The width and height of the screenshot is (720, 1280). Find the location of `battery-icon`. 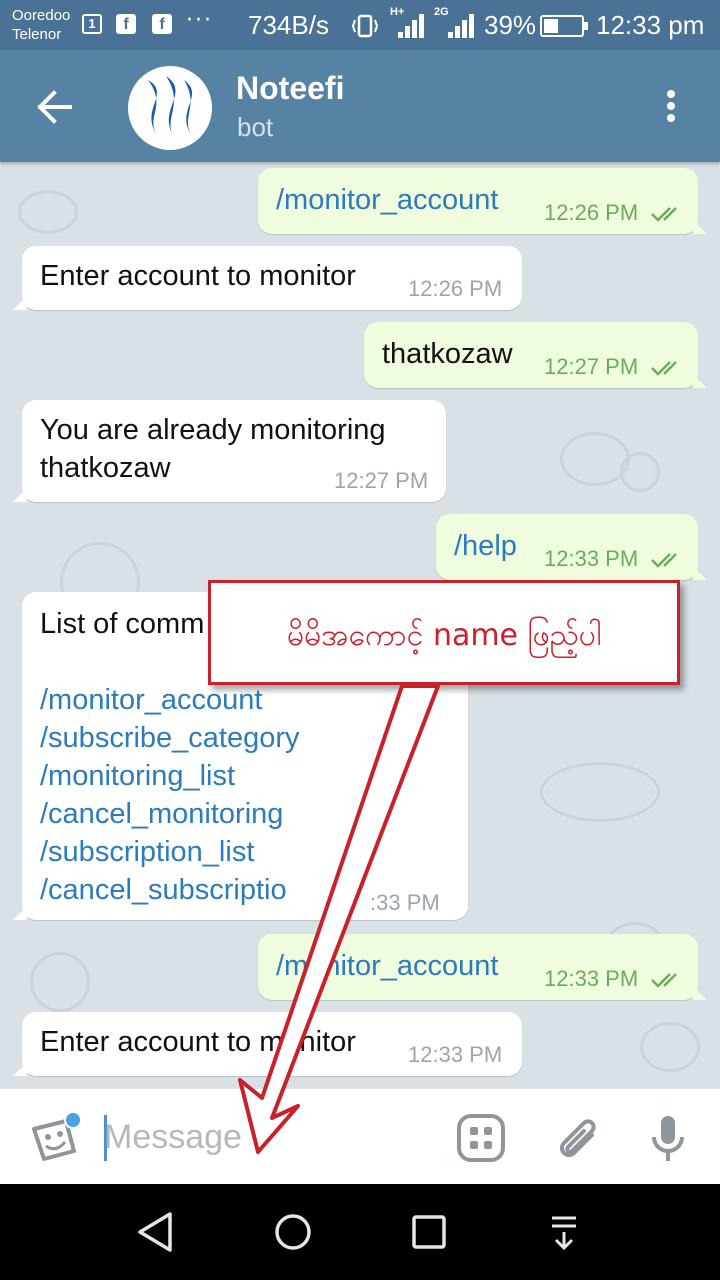

battery-icon is located at coordinates (564, 26).